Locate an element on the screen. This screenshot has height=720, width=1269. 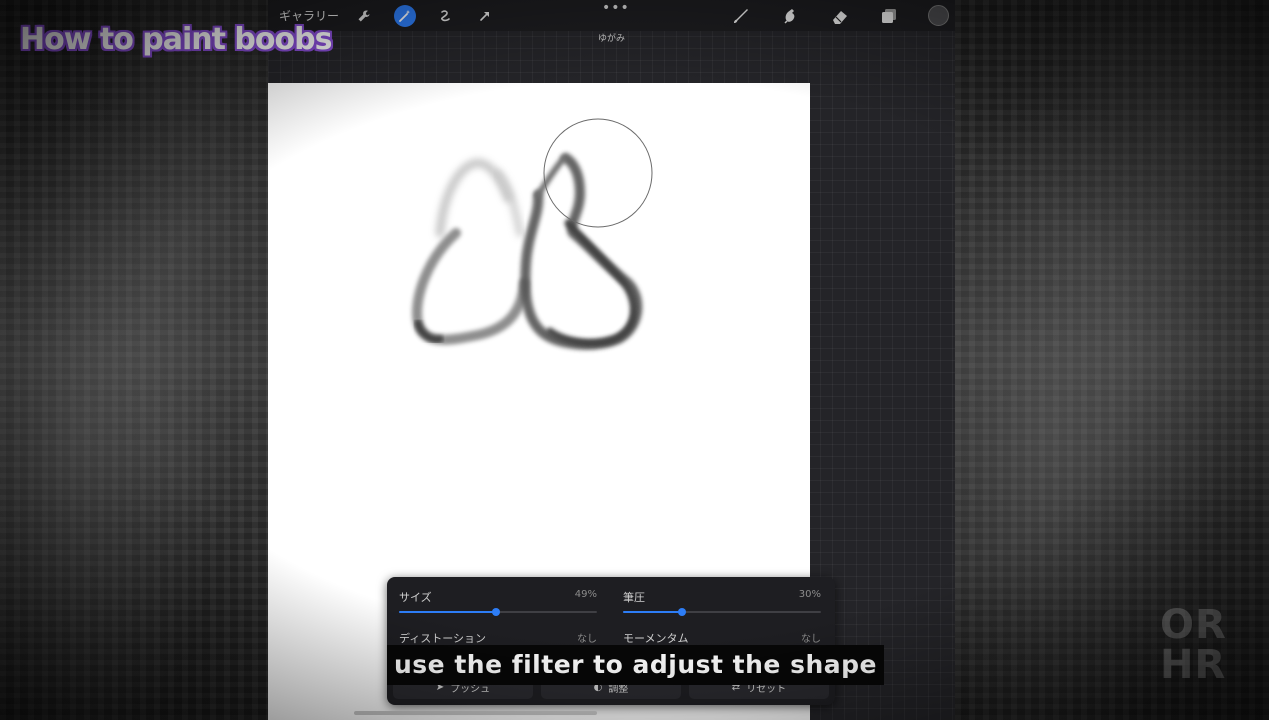
more-options-icon: ••• is located at coordinates (616, 8).